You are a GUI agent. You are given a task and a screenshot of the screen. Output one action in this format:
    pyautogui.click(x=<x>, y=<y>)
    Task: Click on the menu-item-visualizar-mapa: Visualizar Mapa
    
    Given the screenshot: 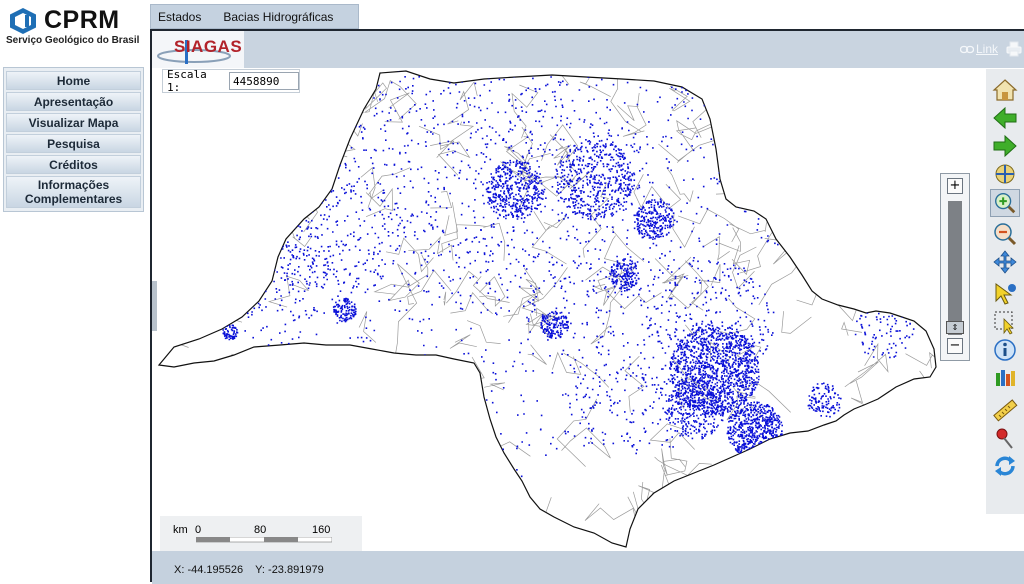 What is the action you would take?
    pyautogui.click(x=73, y=122)
    